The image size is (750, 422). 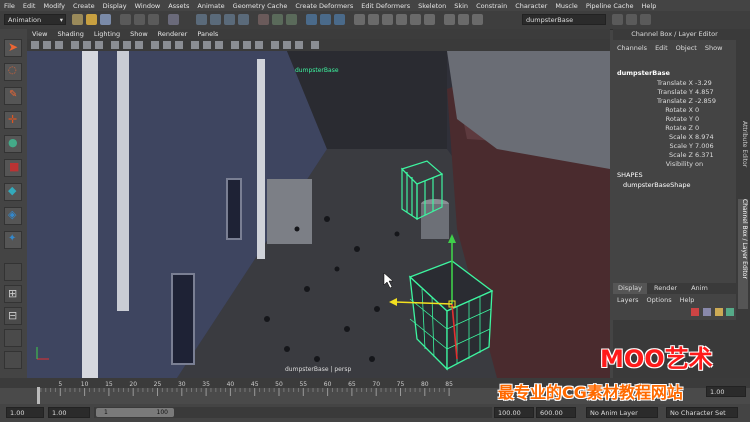 I want to click on channel-row: Rotate X0, so click(x=674, y=110).